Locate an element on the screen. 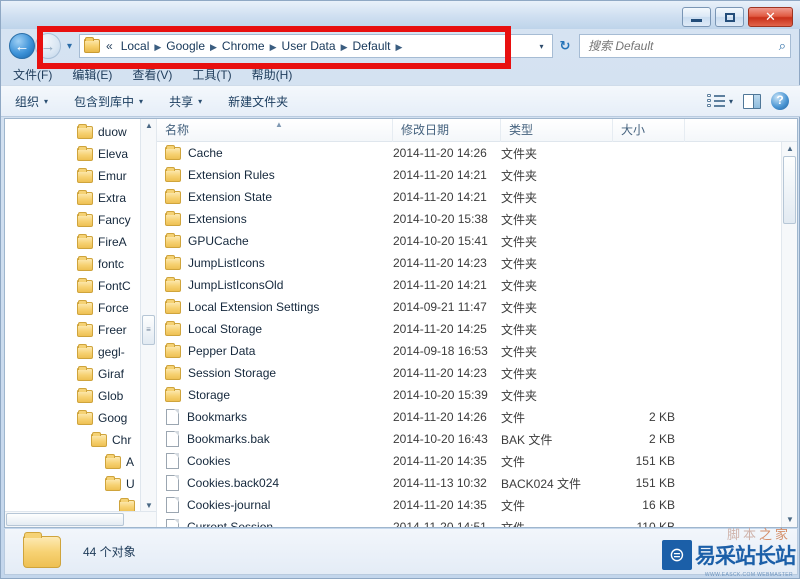 The height and width of the screenshot is (579, 800). file-name-cell: Cookies-journal is located at coordinates (275, 505).